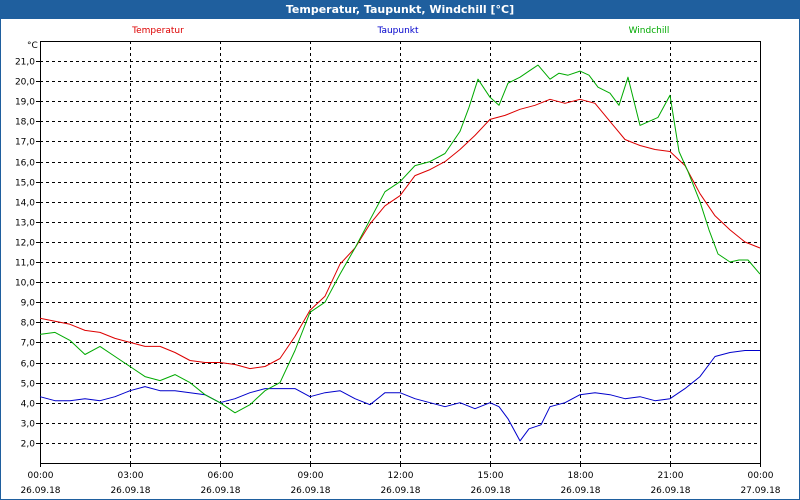  What do you see at coordinates (25, 204) in the screenshot?
I see `y-tick-label: 14,0` at bounding box center [25, 204].